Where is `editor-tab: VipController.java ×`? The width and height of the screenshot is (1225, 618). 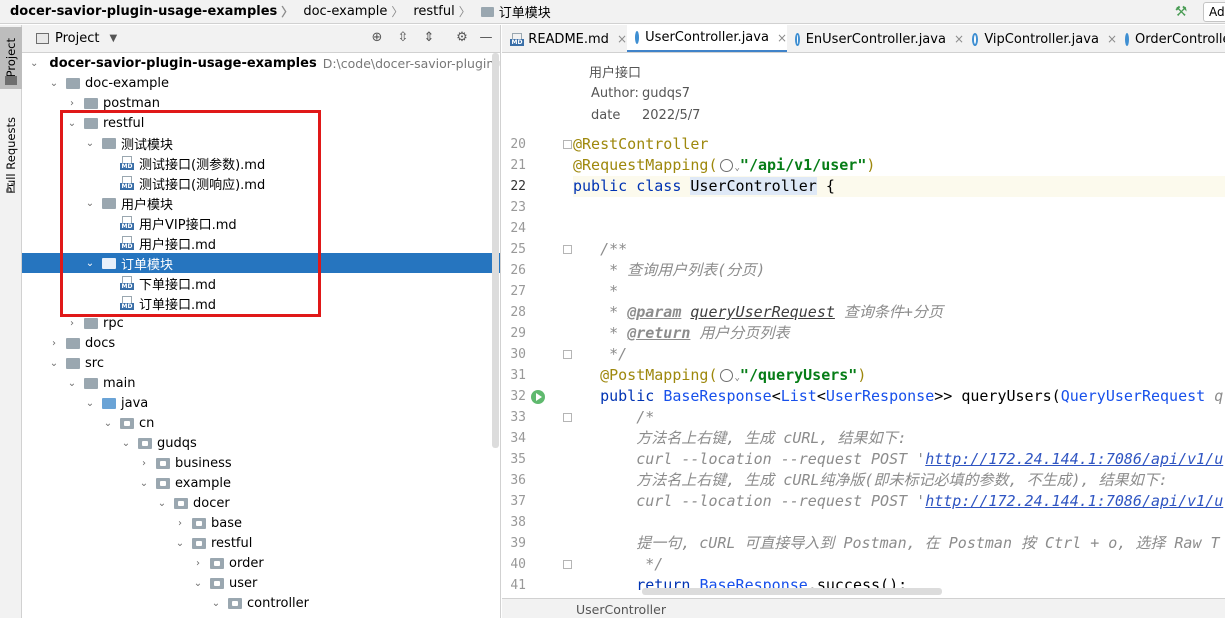 editor-tab: VipController.java × is located at coordinates (1040, 38).